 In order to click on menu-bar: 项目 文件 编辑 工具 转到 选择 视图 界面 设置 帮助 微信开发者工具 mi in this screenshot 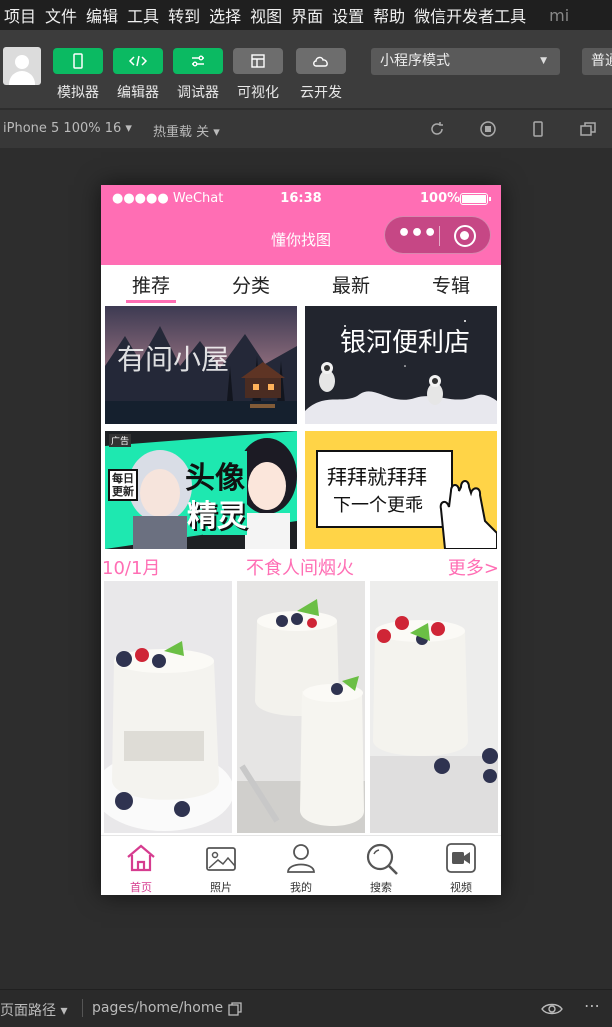, I will do `click(306, 15)`.